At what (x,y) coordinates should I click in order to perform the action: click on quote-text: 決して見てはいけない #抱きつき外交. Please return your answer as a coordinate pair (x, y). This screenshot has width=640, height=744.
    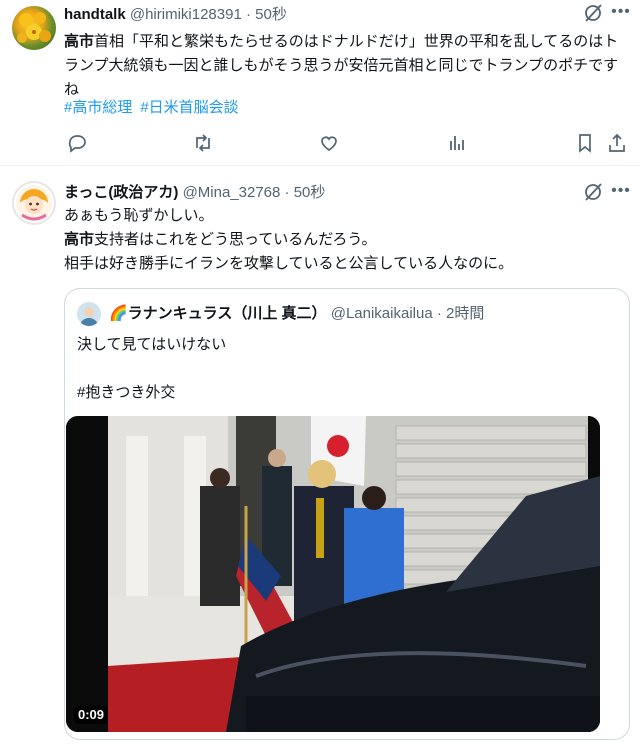
    Looking at the image, I should click on (152, 368).